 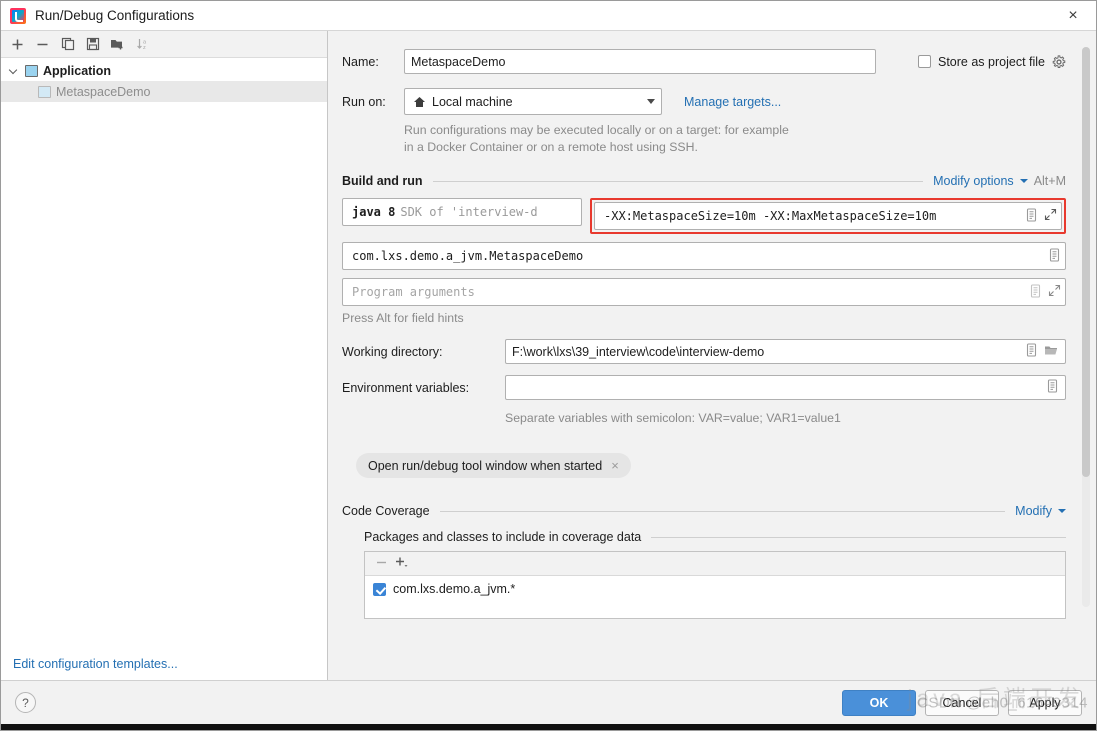 I want to click on coverage-list-toolbar, so click(x=715, y=564).